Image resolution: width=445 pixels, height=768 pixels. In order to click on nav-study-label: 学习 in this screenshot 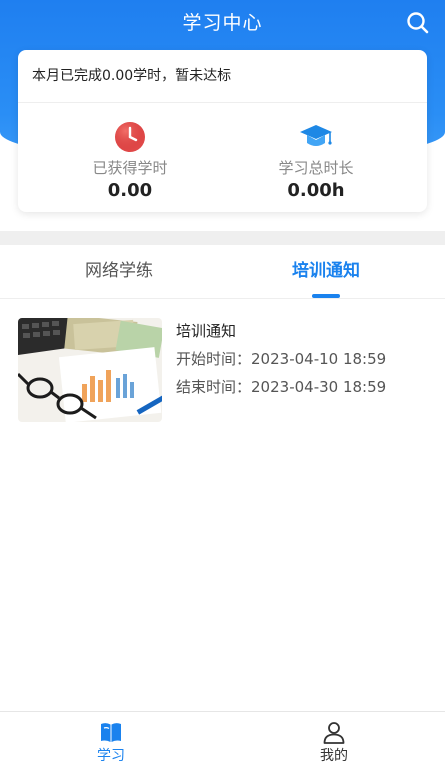, I will do `click(111, 756)`.